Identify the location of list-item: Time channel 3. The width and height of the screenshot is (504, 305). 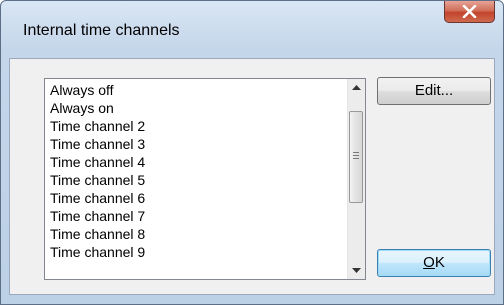
(195, 144).